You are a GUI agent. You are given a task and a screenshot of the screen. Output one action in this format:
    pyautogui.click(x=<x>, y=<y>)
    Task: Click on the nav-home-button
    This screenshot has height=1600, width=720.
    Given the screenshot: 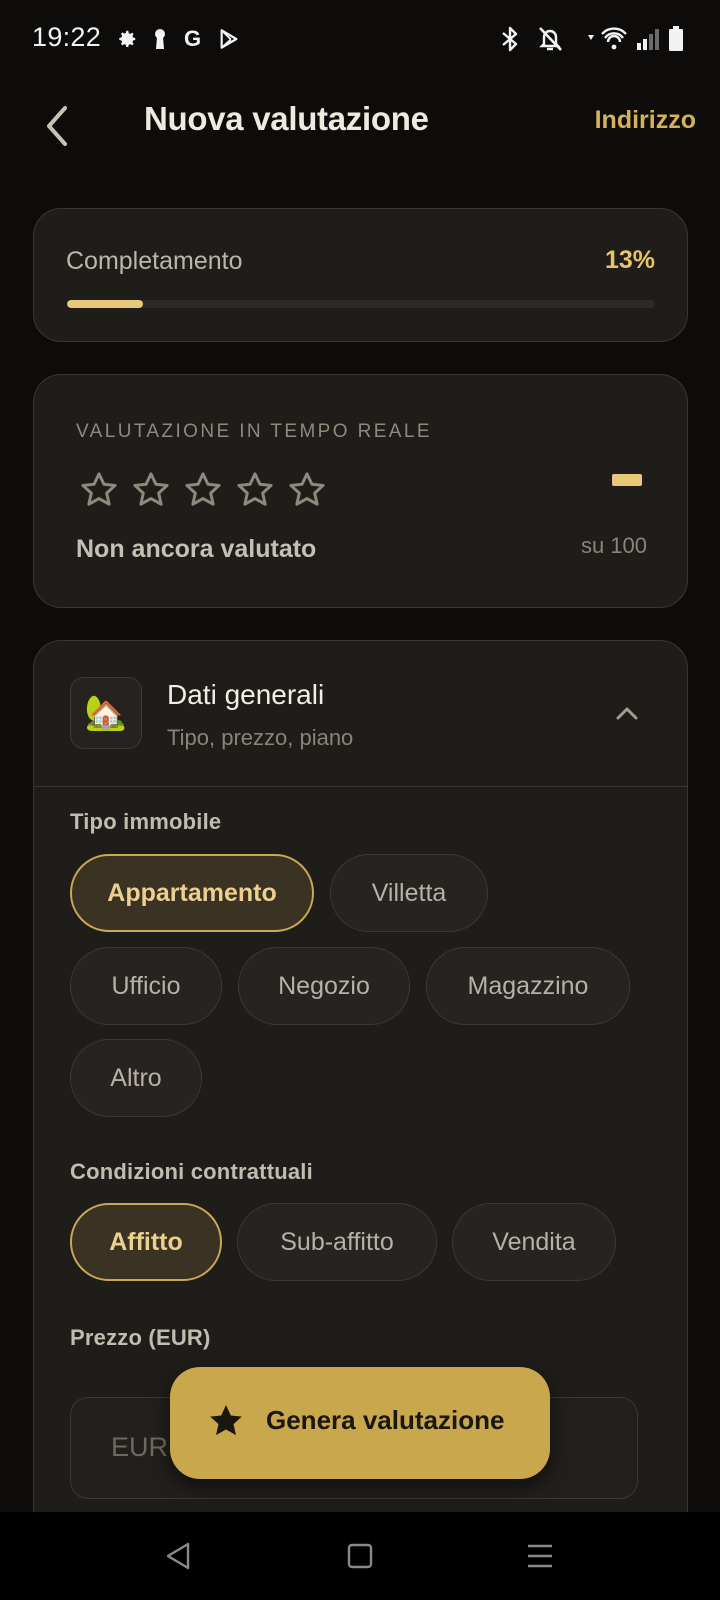 What is the action you would take?
    pyautogui.click(x=360, y=1556)
    